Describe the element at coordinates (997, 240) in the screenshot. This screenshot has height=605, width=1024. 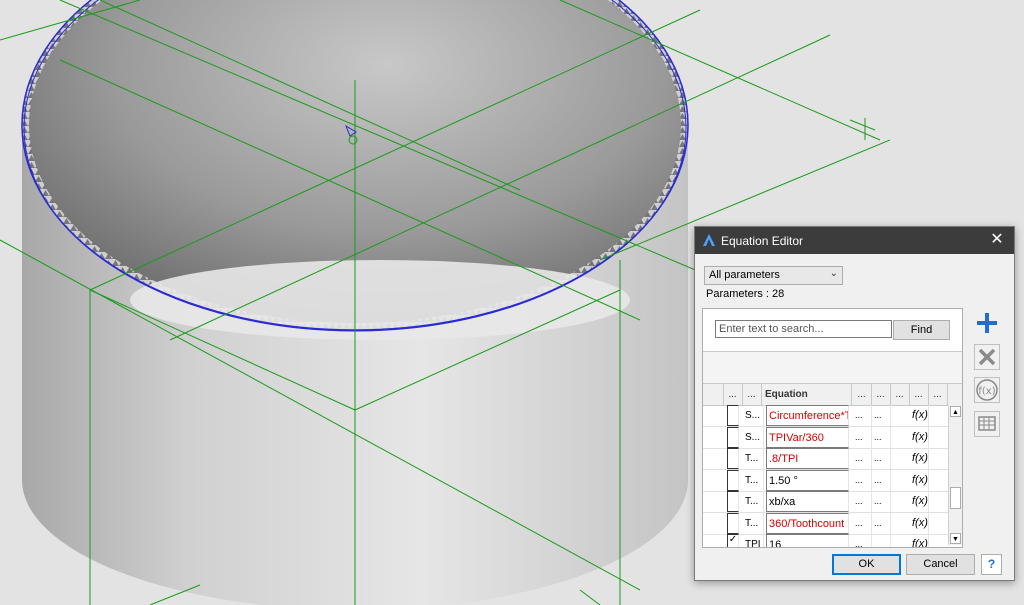
I see `close-icon: ✕` at that location.